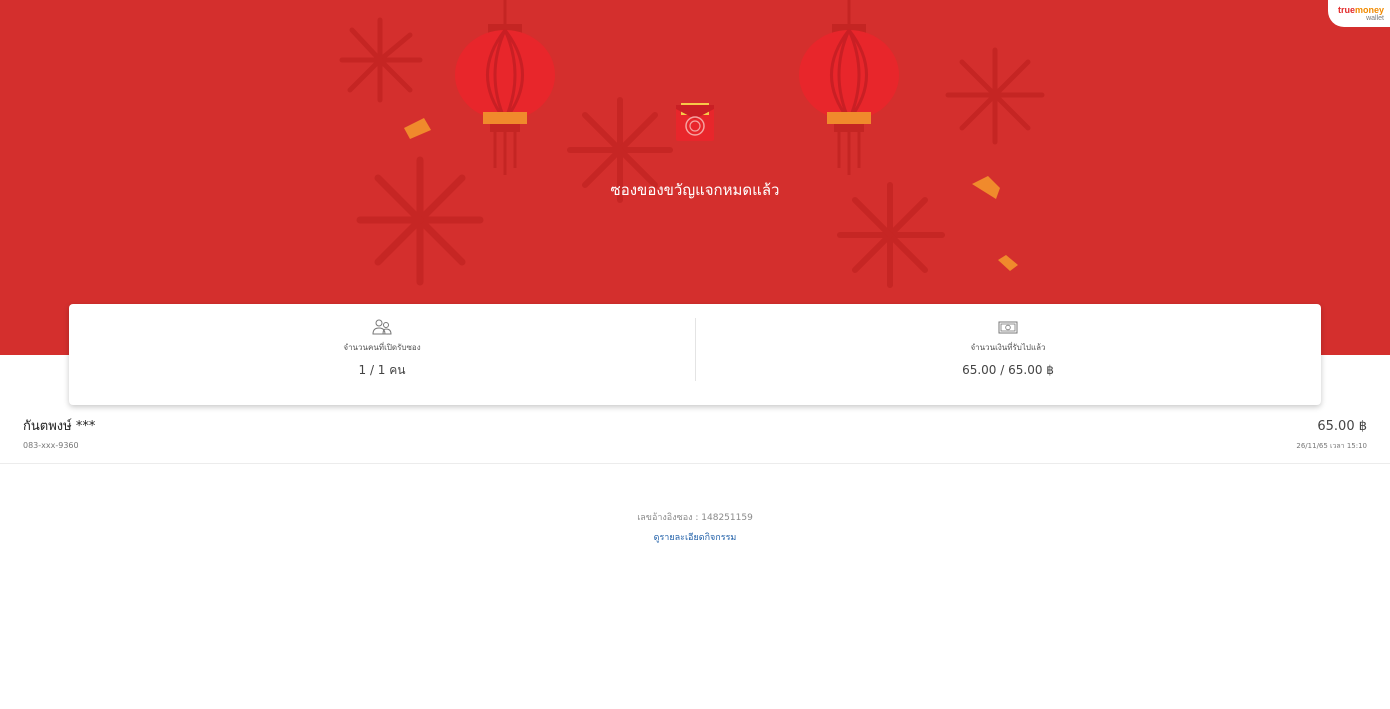 Image resolution: width=1390 pixels, height=709 pixels. What do you see at coordinates (505, 87) in the screenshot?
I see `lantern-left` at bounding box center [505, 87].